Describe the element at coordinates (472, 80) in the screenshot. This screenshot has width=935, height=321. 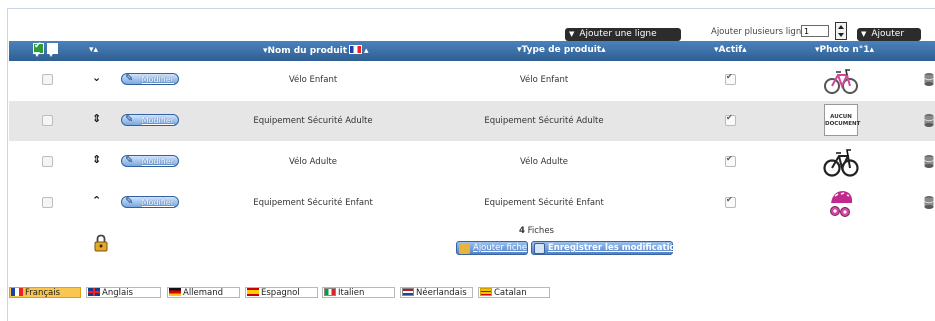
I see `table-row: ⌄ ✎ Modifier Vélo Enfant Vélo Enfant` at that location.